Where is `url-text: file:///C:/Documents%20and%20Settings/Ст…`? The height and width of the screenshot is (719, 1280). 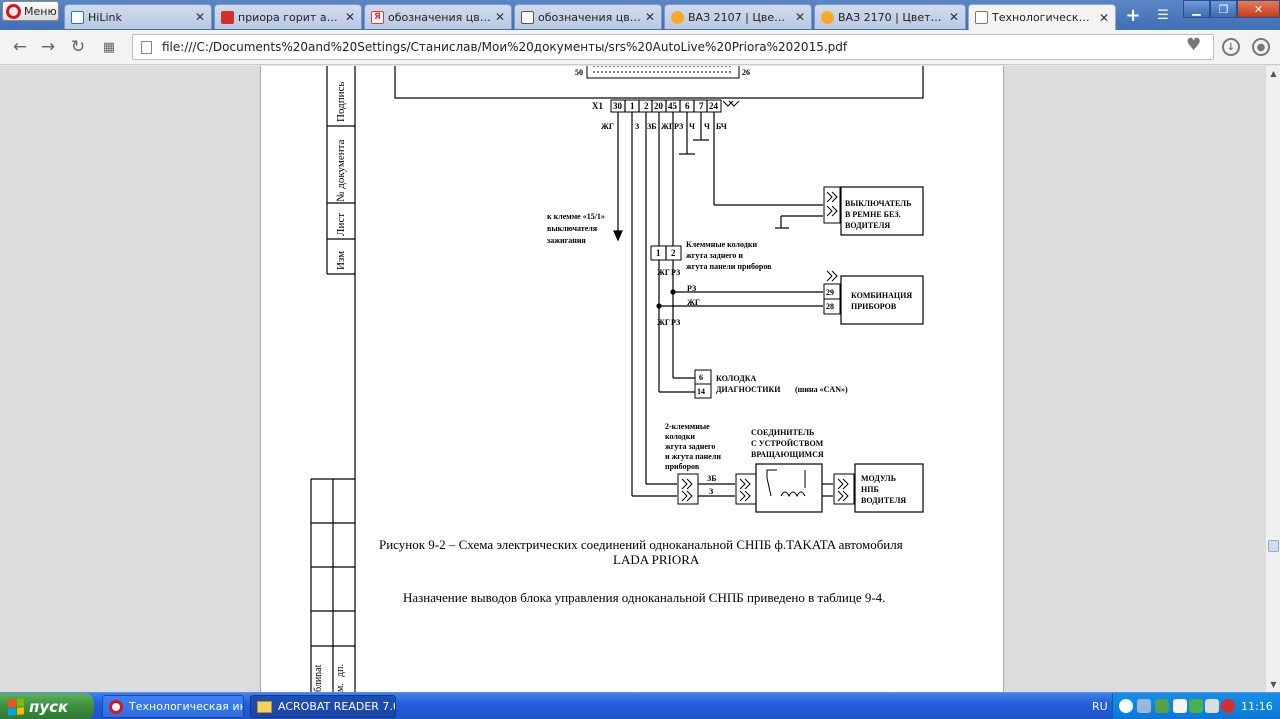 url-text: file:///C:/Documents%20and%20Settings/Ст… is located at coordinates (505, 47).